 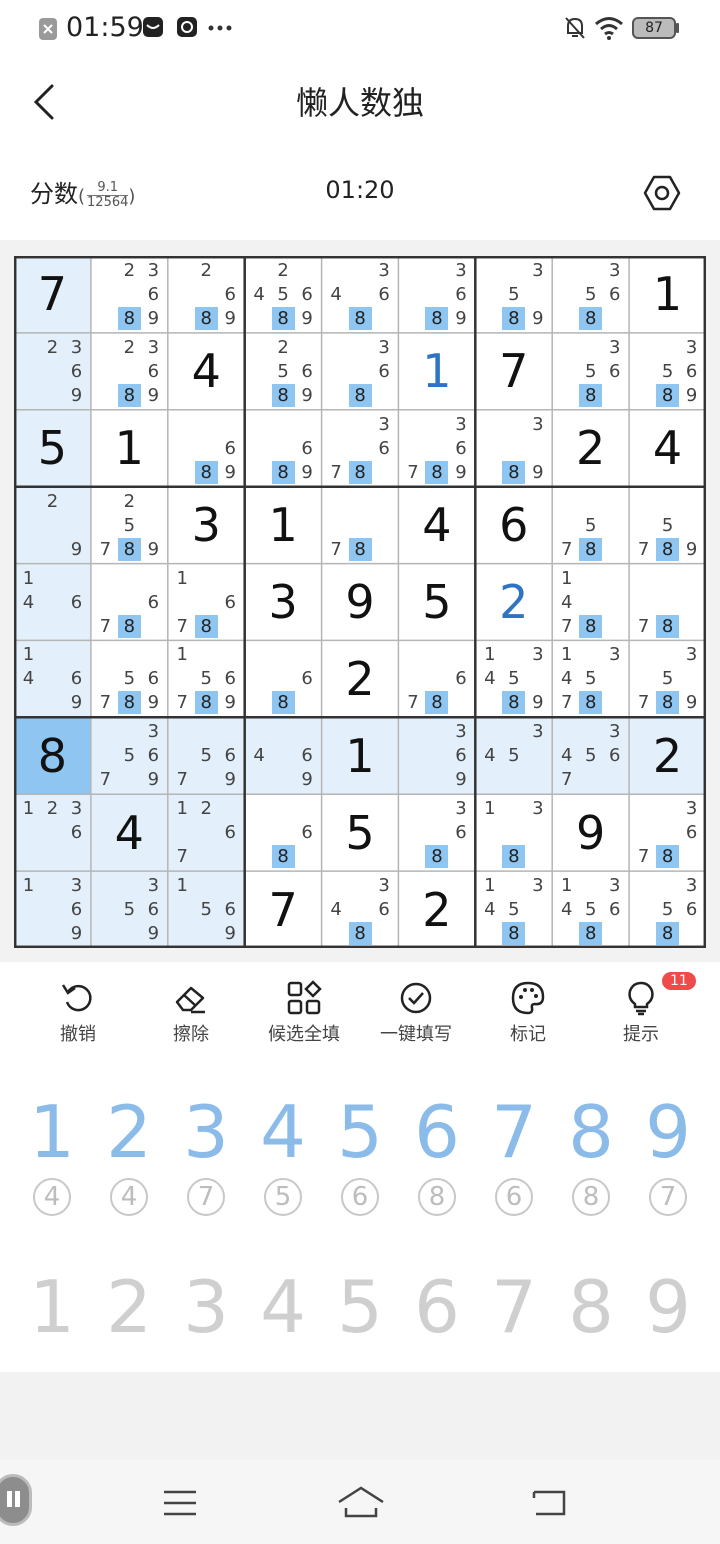 What do you see at coordinates (360, 1307) in the screenshot?
I see `note-number-button: 5` at bounding box center [360, 1307].